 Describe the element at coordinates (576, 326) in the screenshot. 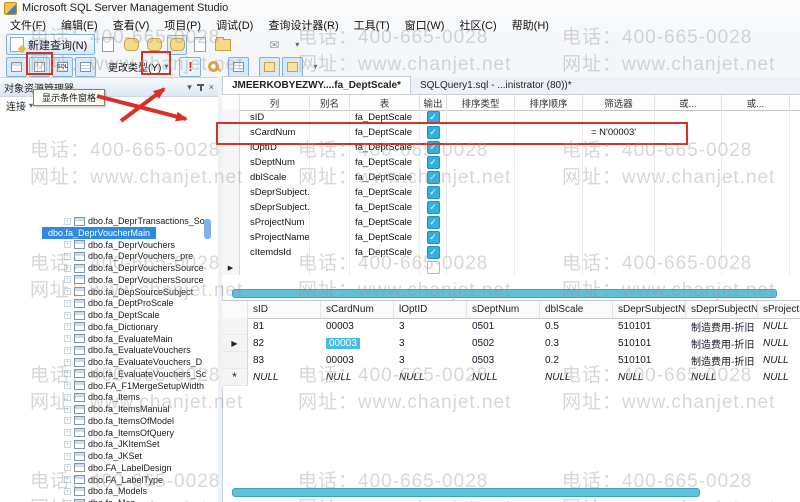

I see `results-cell: 0.5` at that location.